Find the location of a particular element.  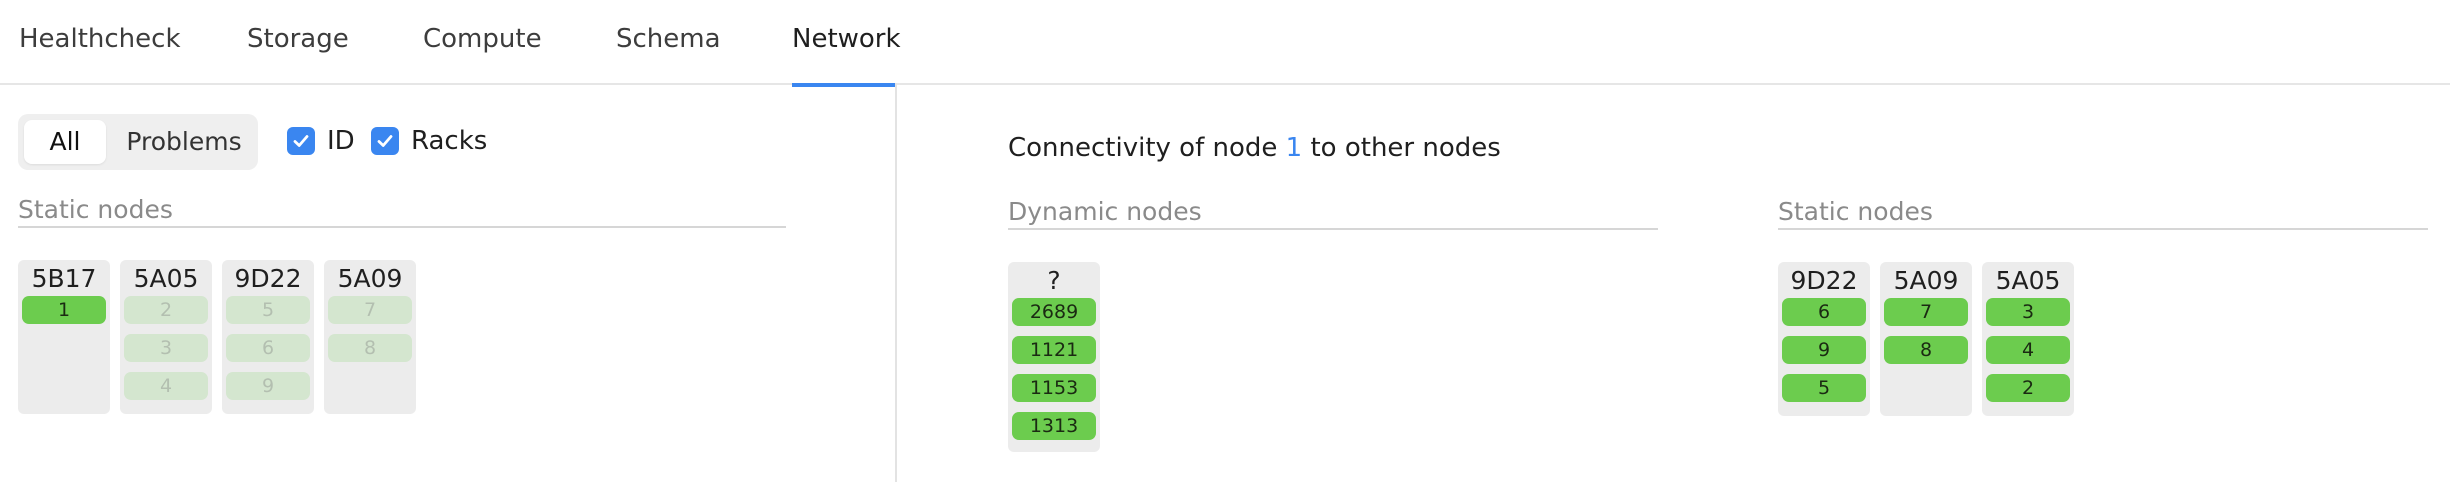

tab-network: Network is located at coordinates (846, 55).